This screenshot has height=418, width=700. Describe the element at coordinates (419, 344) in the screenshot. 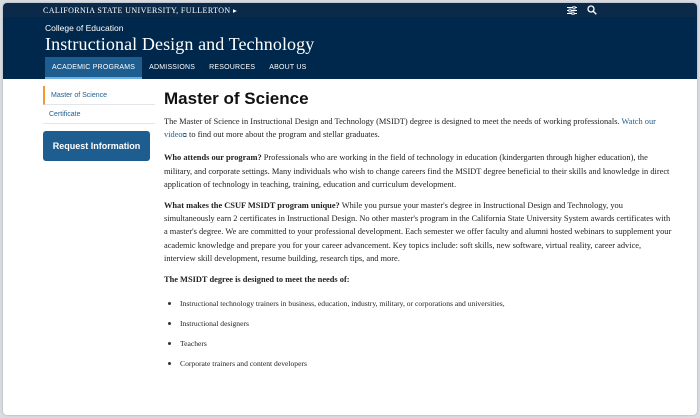

I see `list-item: Teachers` at that location.